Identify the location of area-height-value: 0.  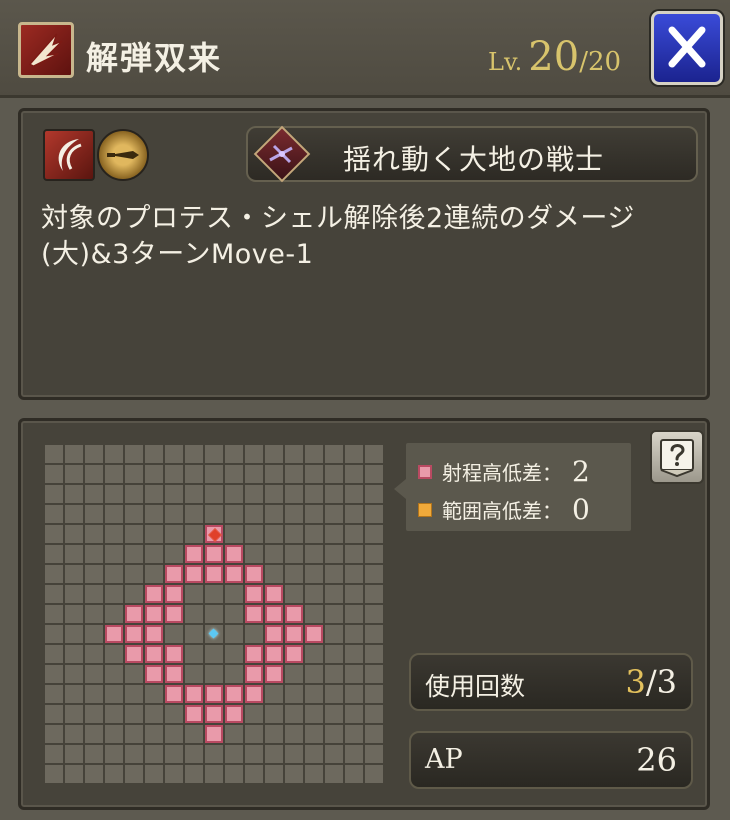
(581, 509).